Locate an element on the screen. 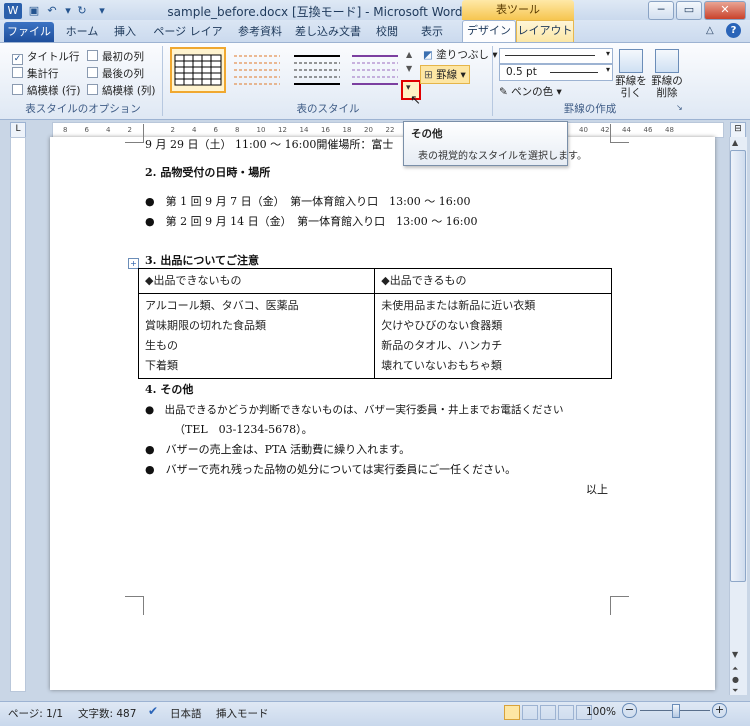 The height and width of the screenshot is (726, 750). outline-view-icon is located at coordinates (566, 712).